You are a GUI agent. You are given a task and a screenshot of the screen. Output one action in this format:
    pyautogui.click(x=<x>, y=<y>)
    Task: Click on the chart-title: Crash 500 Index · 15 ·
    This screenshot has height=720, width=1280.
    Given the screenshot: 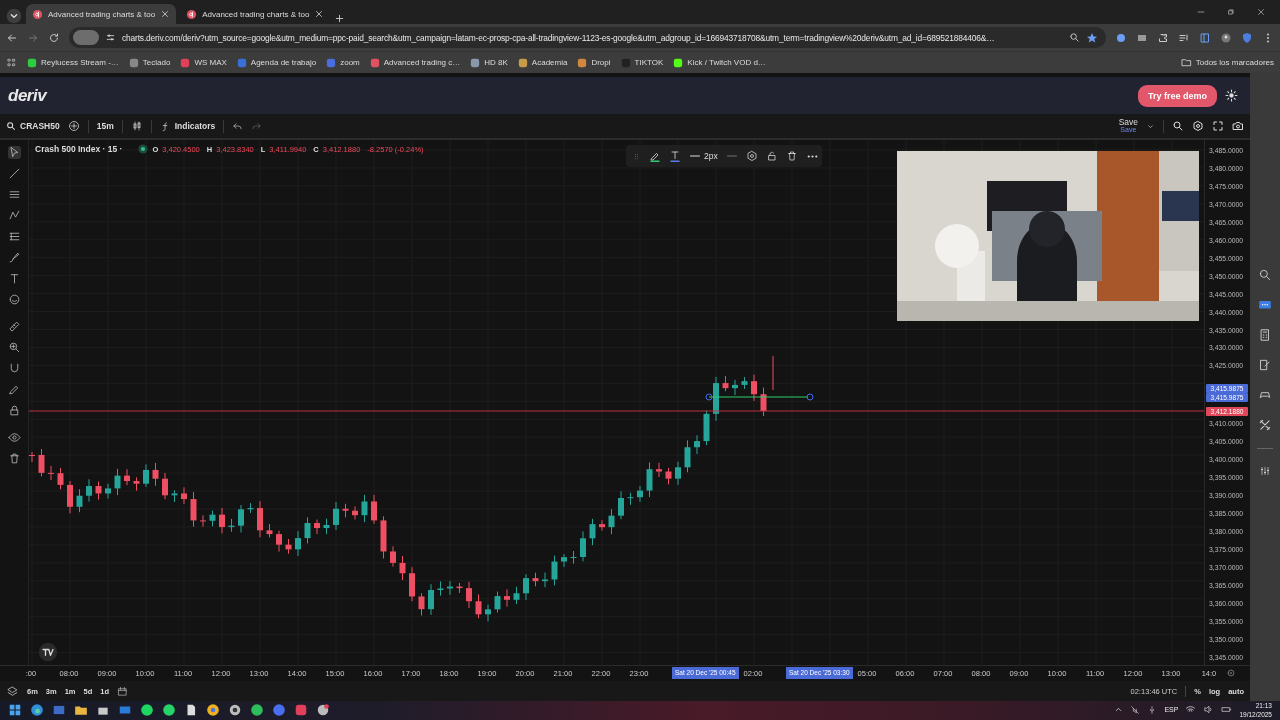 What is the action you would take?
    pyautogui.click(x=79, y=149)
    